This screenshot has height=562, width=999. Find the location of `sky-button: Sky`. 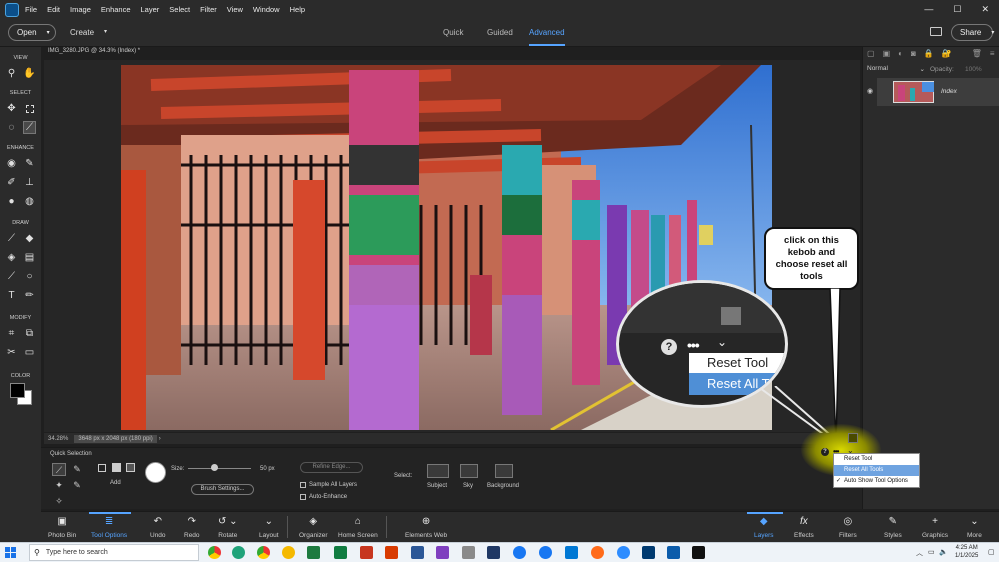

sky-button: Sky is located at coordinates (468, 486).